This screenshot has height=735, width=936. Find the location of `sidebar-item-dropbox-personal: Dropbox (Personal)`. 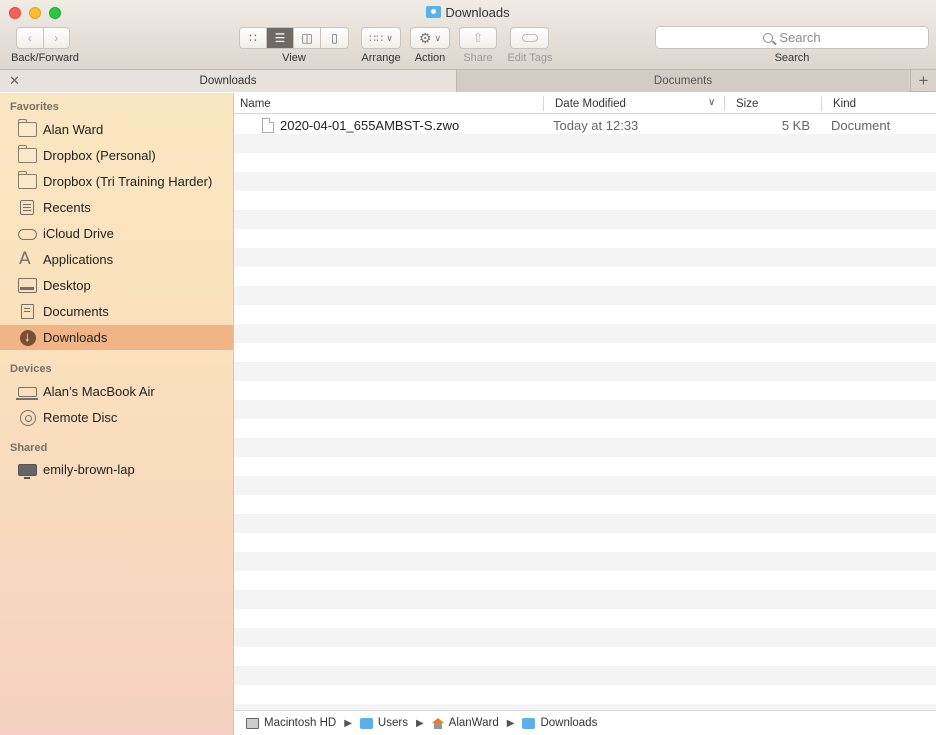

sidebar-item-dropbox-personal: Dropbox (Personal) is located at coordinates (116, 155).